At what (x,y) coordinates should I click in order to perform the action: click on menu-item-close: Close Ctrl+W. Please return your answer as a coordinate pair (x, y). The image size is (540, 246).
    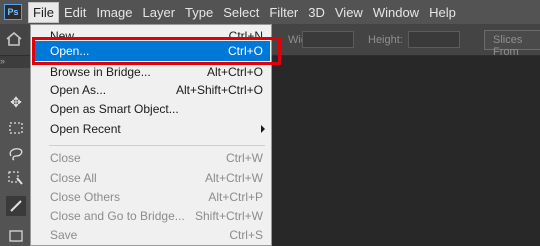
    Looking at the image, I should click on (151, 158).